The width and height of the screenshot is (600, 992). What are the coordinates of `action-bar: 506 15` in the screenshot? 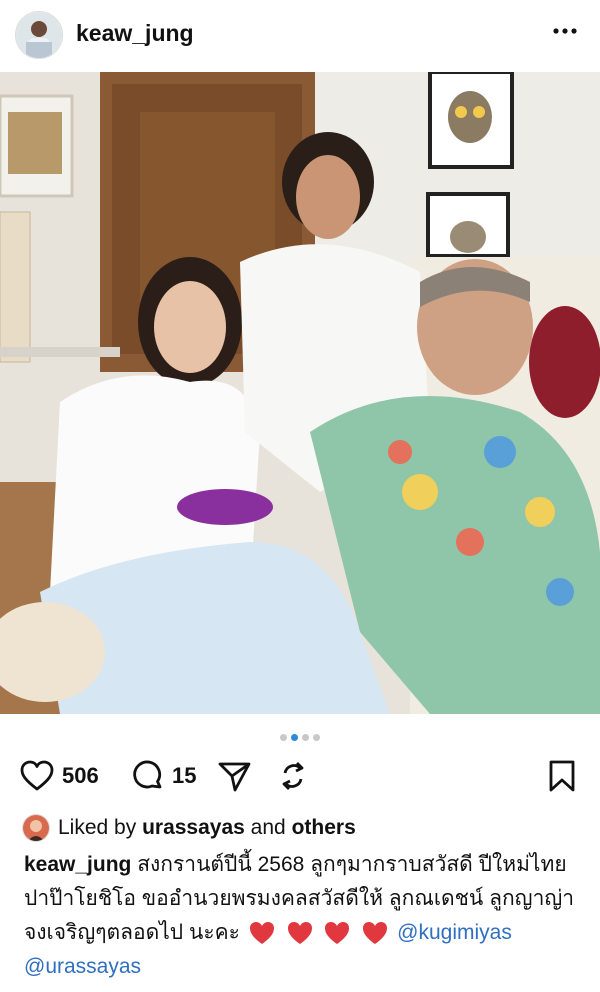 It's located at (300, 778).